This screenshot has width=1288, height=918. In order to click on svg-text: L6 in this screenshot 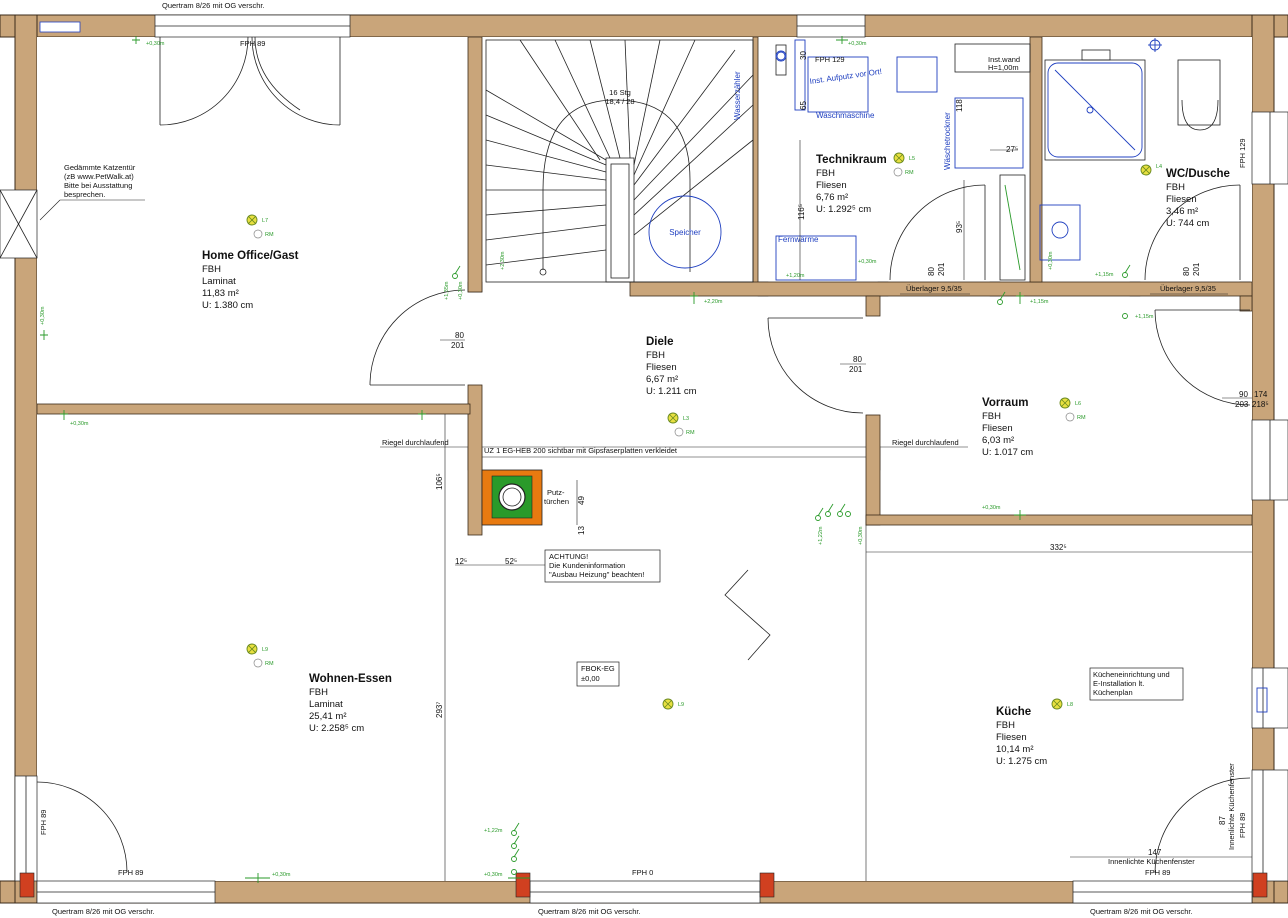, I will do `click(1078, 404)`.